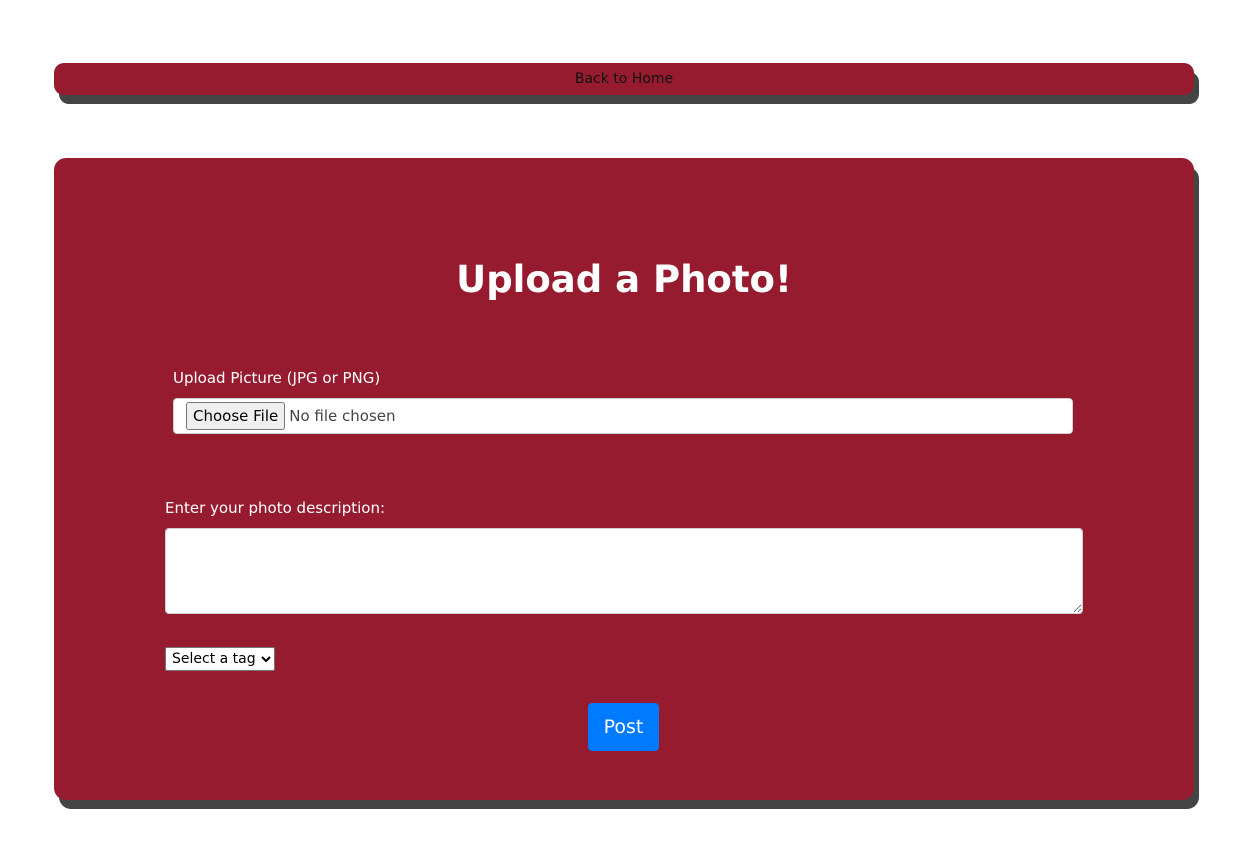  Describe the element at coordinates (236, 416) in the screenshot. I see `choose-file-button: Choose File` at that location.